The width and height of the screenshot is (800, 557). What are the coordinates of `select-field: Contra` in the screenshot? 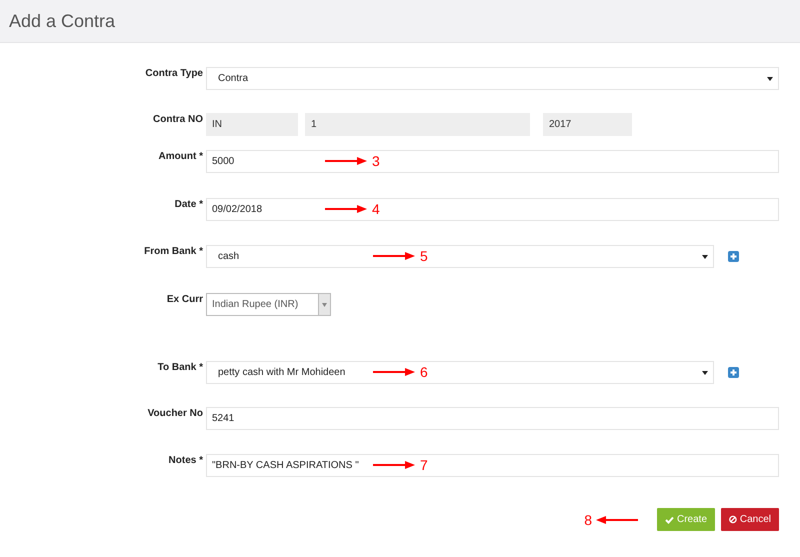 It's located at (492, 78).